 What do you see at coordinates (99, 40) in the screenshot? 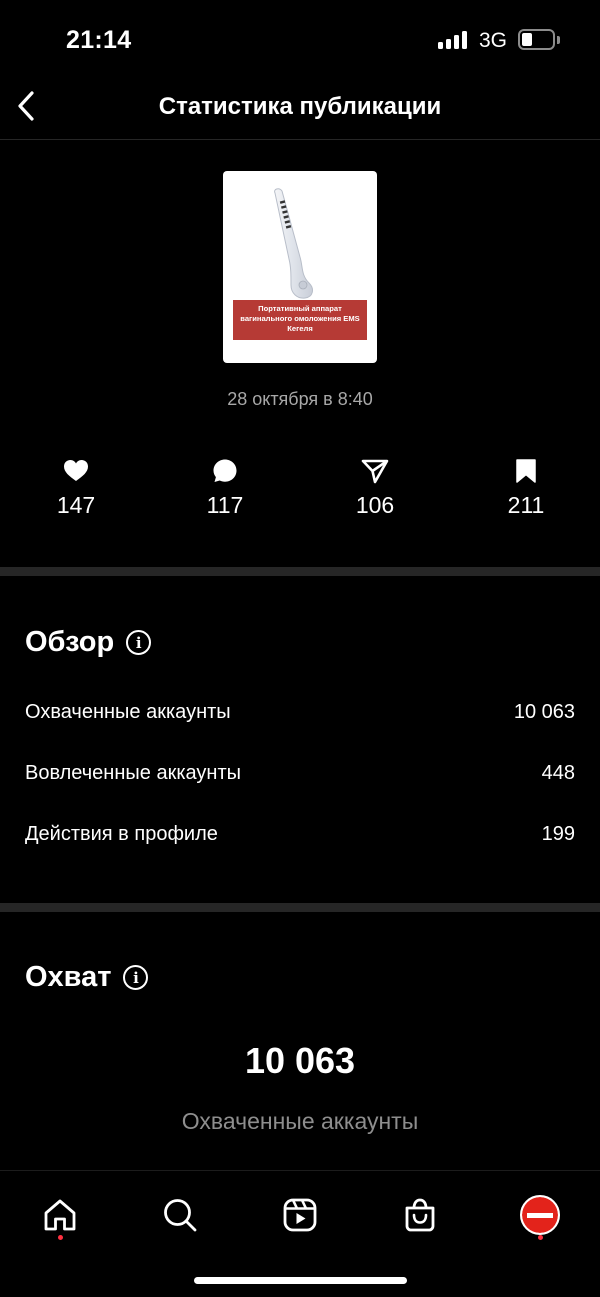
I see `status-time: 21:14` at bounding box center [99, 40].